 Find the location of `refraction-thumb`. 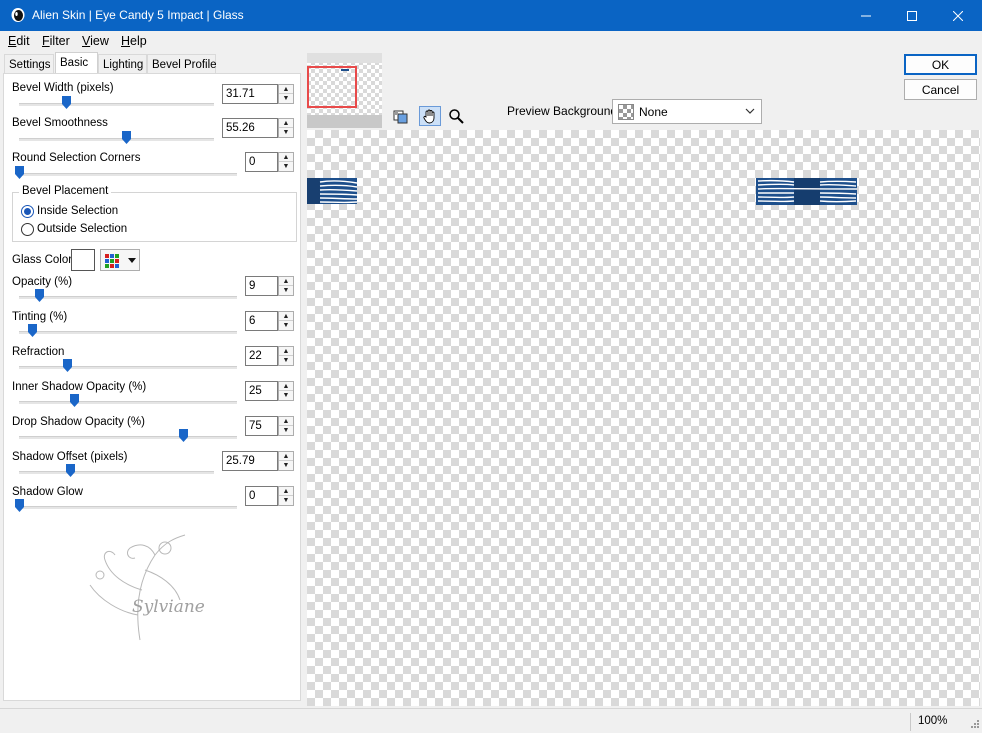

refraction-thumb is located at coordinates (67, 365).